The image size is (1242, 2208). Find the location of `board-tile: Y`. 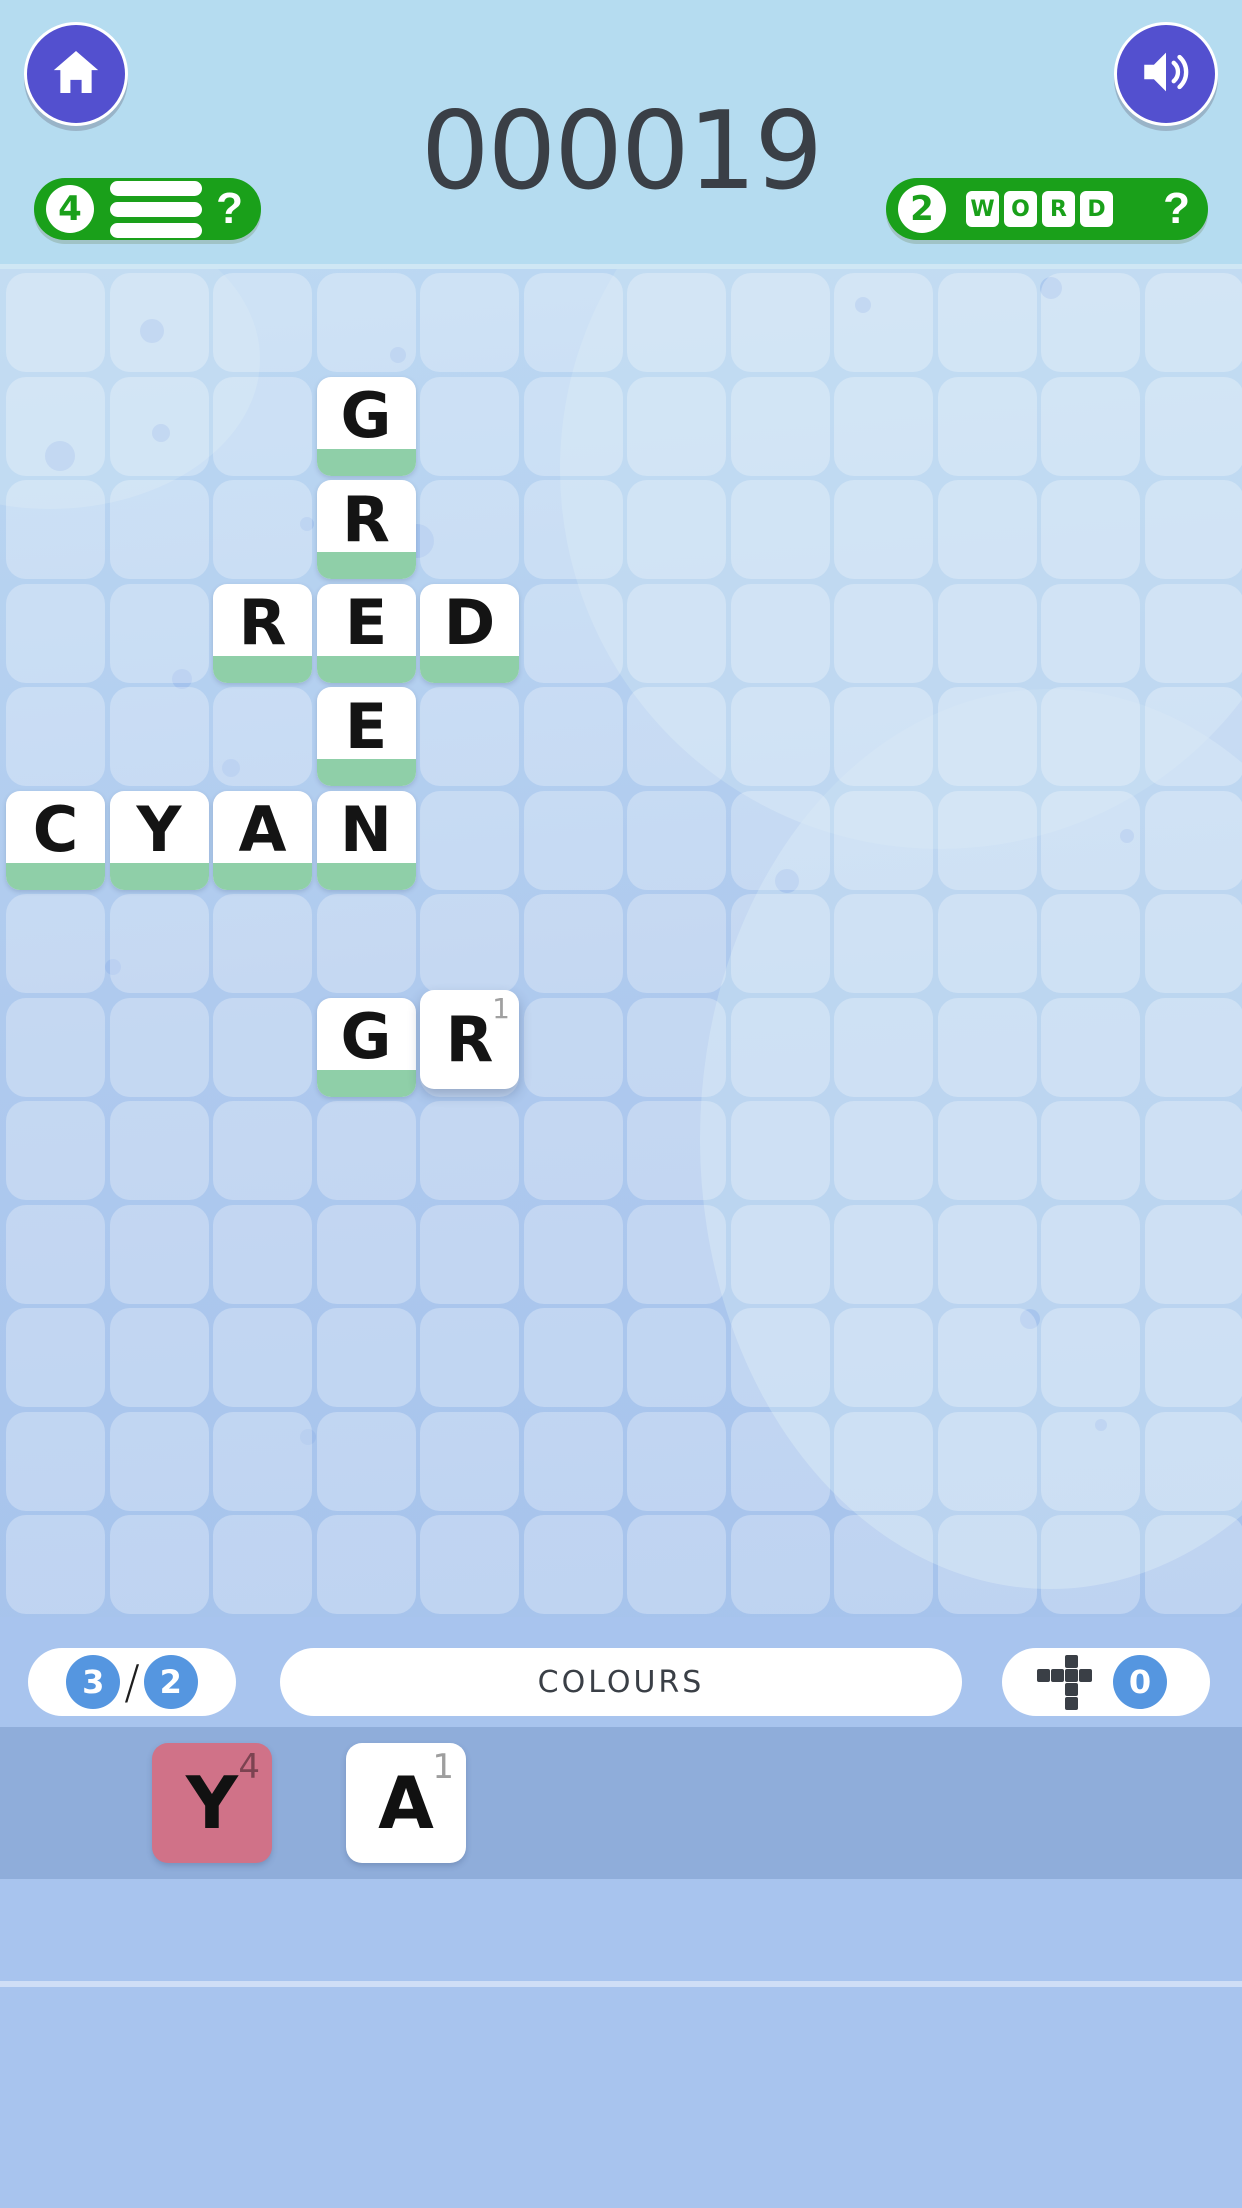

board-tile: Y is located at coordinates (159, 840).